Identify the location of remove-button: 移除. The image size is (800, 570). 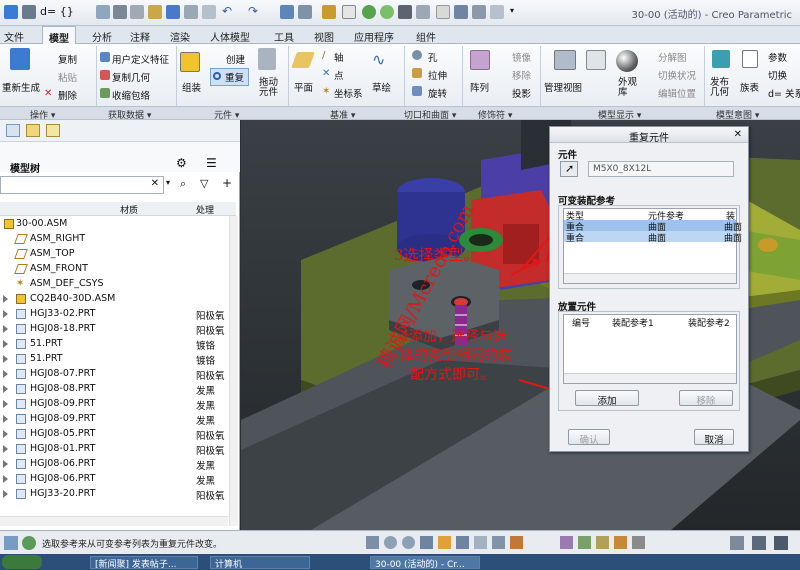
(706, 398).